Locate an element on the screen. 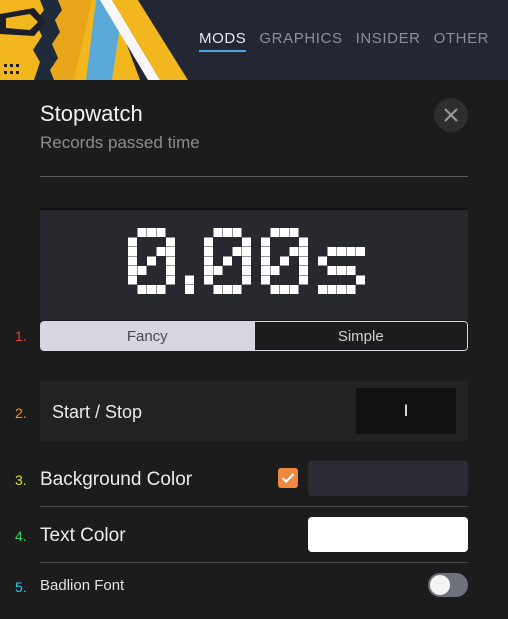  setting-number-4: 4. is located at coordinates (21, 536).